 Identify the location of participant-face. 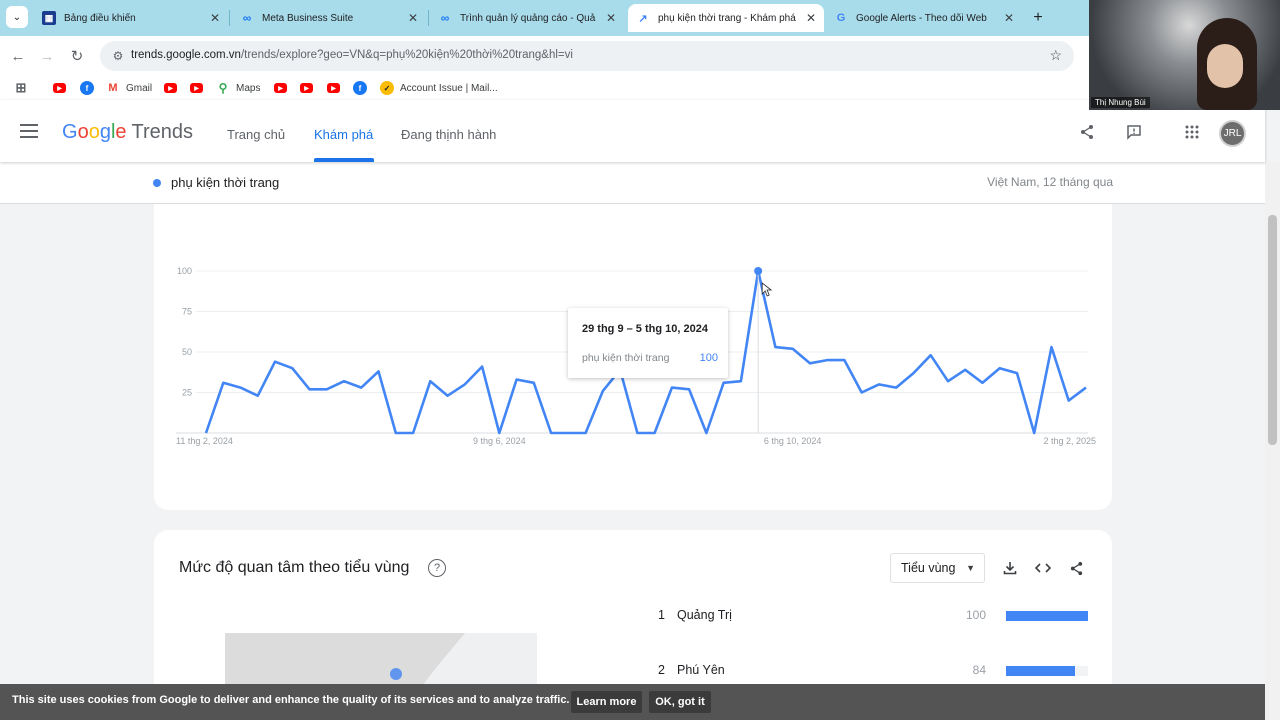
(1225, 66).